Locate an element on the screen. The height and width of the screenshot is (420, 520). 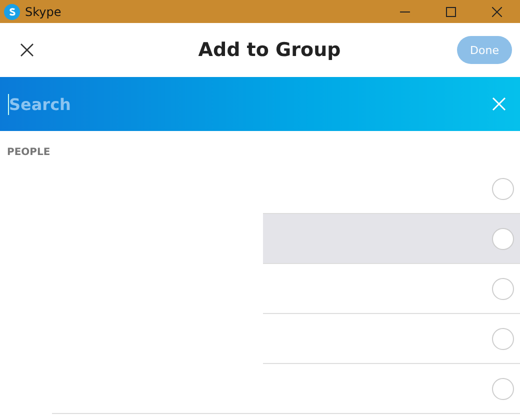
section-heading: PEOPLE is located at coordinates (29, 153).